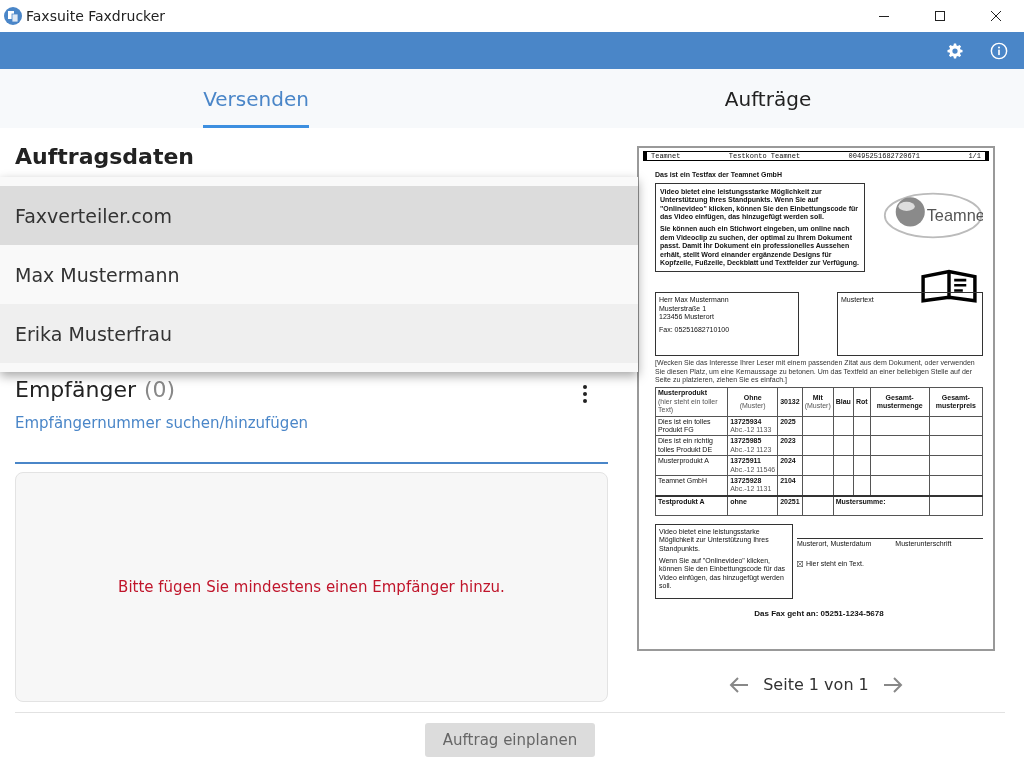 The image size is (1024, 774). Describe the element at coordinates (955, 50) in the screenshot. I see `settings-icon` at that location.